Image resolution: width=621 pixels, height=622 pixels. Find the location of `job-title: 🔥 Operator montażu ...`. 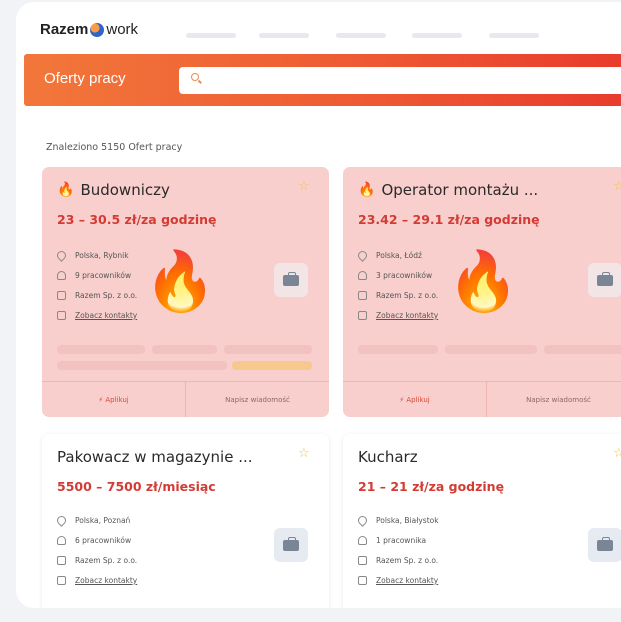

job-title: 🔥 Operator montażu ... is located at coordinates (448, 190).